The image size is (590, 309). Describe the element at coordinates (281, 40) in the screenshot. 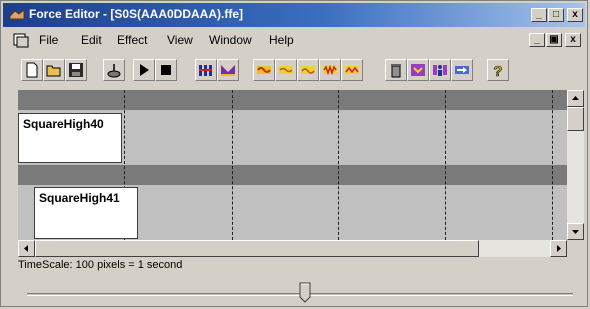

I see `menu-help: Help` at that location.